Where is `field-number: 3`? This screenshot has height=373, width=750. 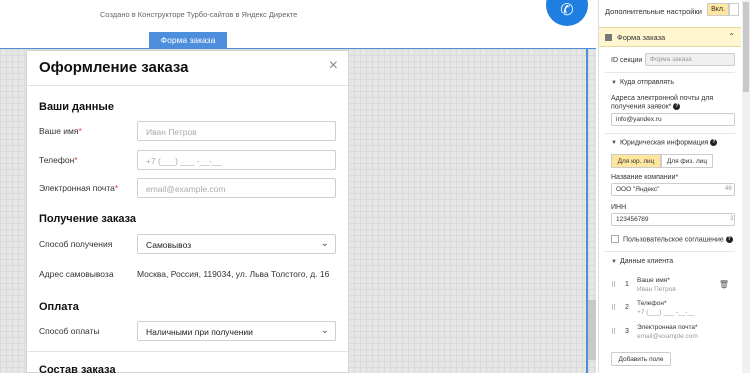 field-number: 3 is located at coordinates (627, 331).